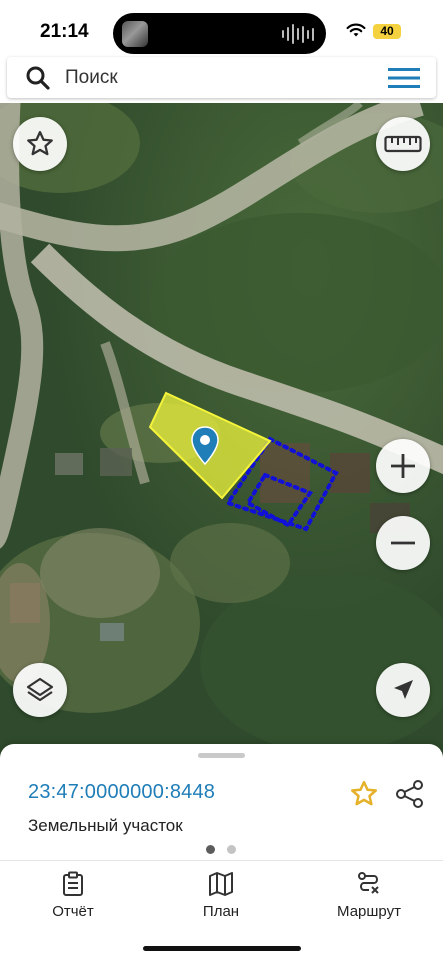 Image resolution: width=443 pixels, height=960 pixels. I want to click on battery-indicator: 40, so click(387, 31).